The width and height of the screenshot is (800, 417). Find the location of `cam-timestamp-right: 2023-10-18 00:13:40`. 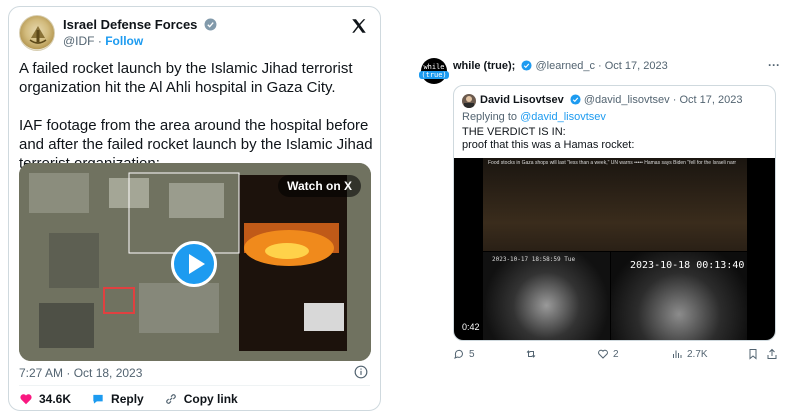

cam-timestamp-right: 2023-10-18 00:13:40 is located at coordinates (687, 265).